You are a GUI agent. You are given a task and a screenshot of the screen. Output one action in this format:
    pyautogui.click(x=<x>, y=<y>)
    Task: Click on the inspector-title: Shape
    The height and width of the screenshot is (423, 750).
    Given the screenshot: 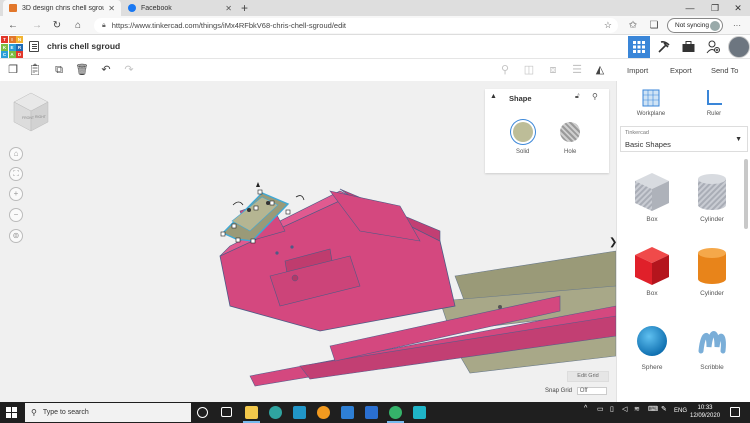 What is the action you would take?
    pyautogui.click(x=520, y=98)
    